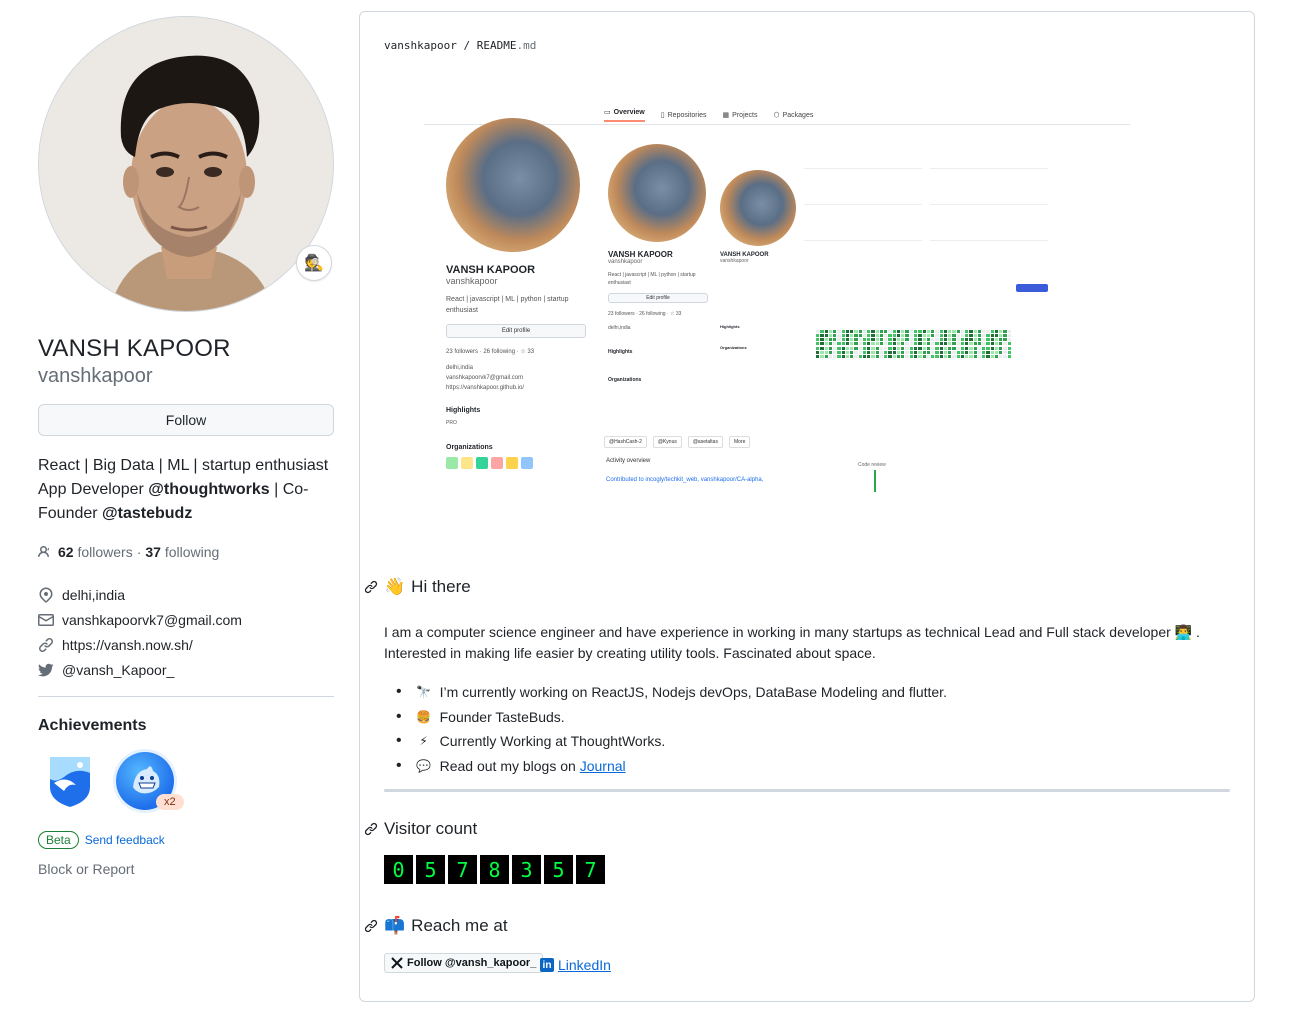 The height and width of the screenshot is (1011, 1293). What do you see at coordinates (462, 869) in the screenshot?
I see `counter-digit: 7` at bounding box center [462, 869].